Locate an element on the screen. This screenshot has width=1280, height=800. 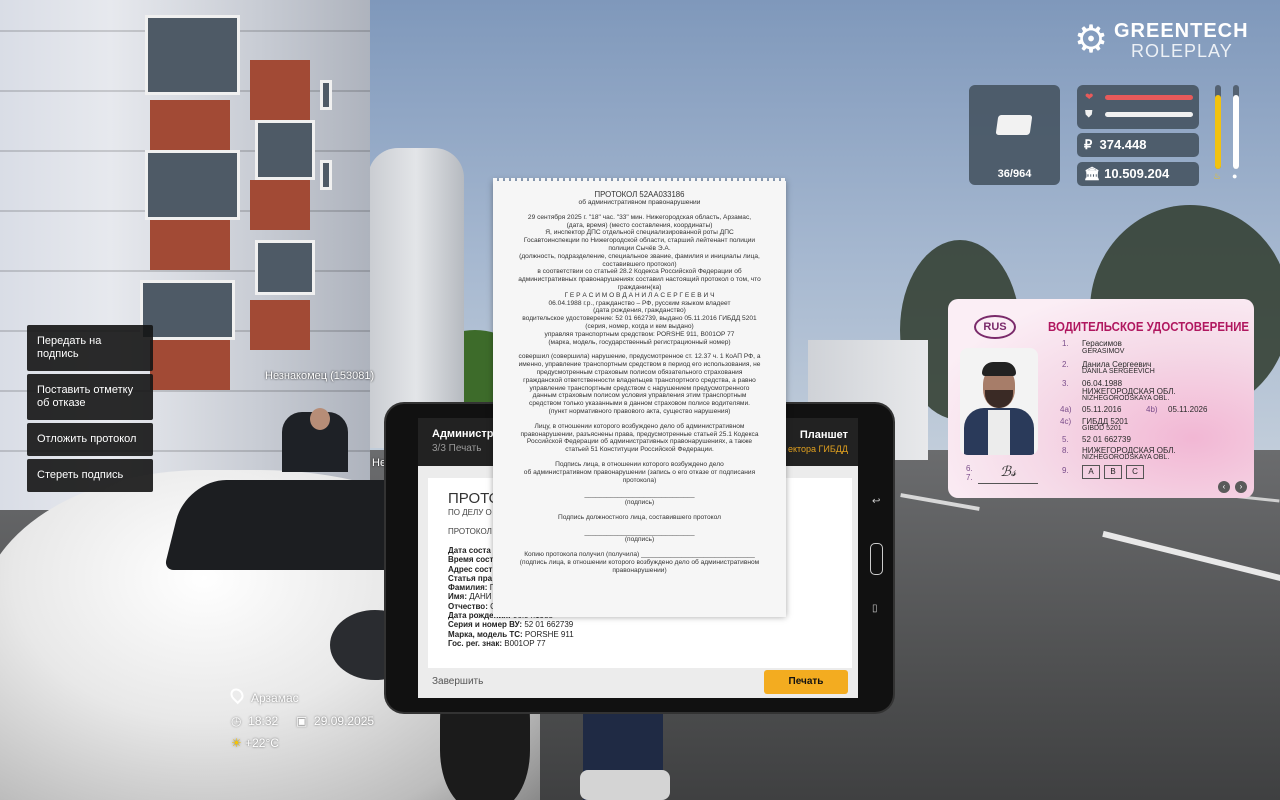
back-icon: ↩ is located at coordinates (876, 501).